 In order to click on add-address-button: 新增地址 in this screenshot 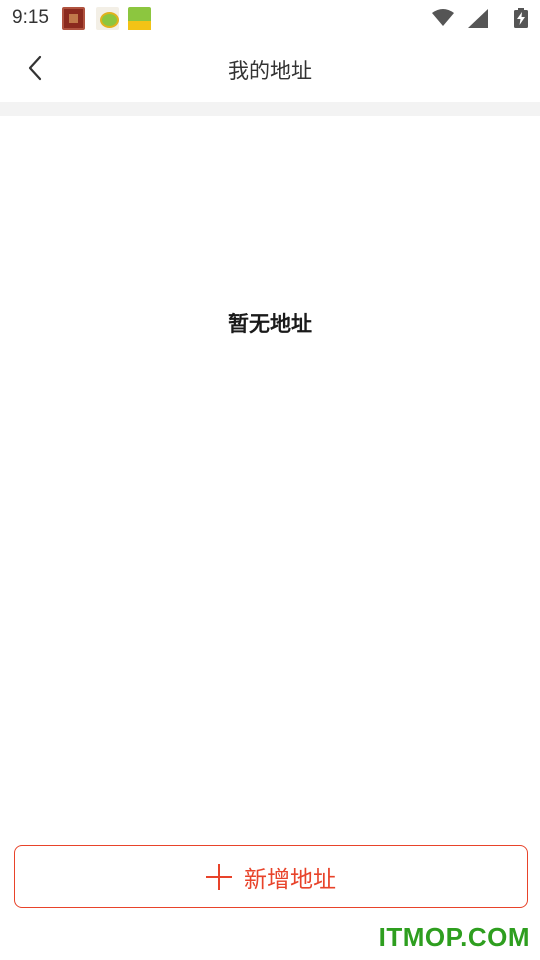, I will do `click(271, 876)`.